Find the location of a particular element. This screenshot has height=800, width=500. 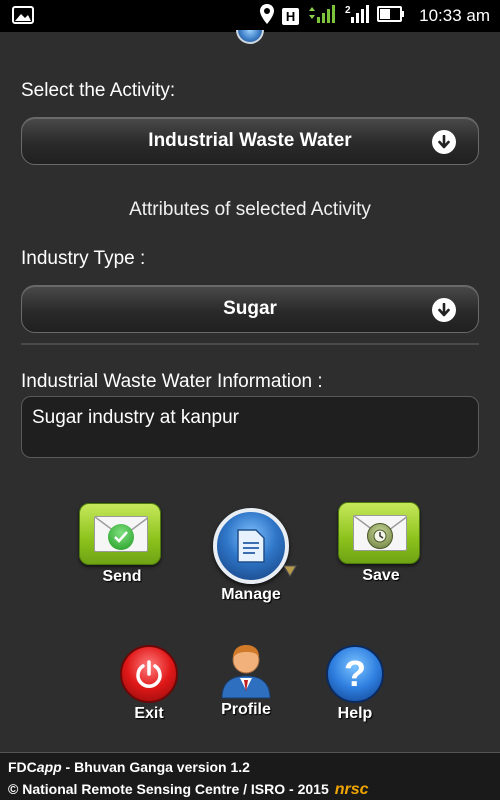

industry-type-dropdown: Sugar is located at coordinates (250, 309).